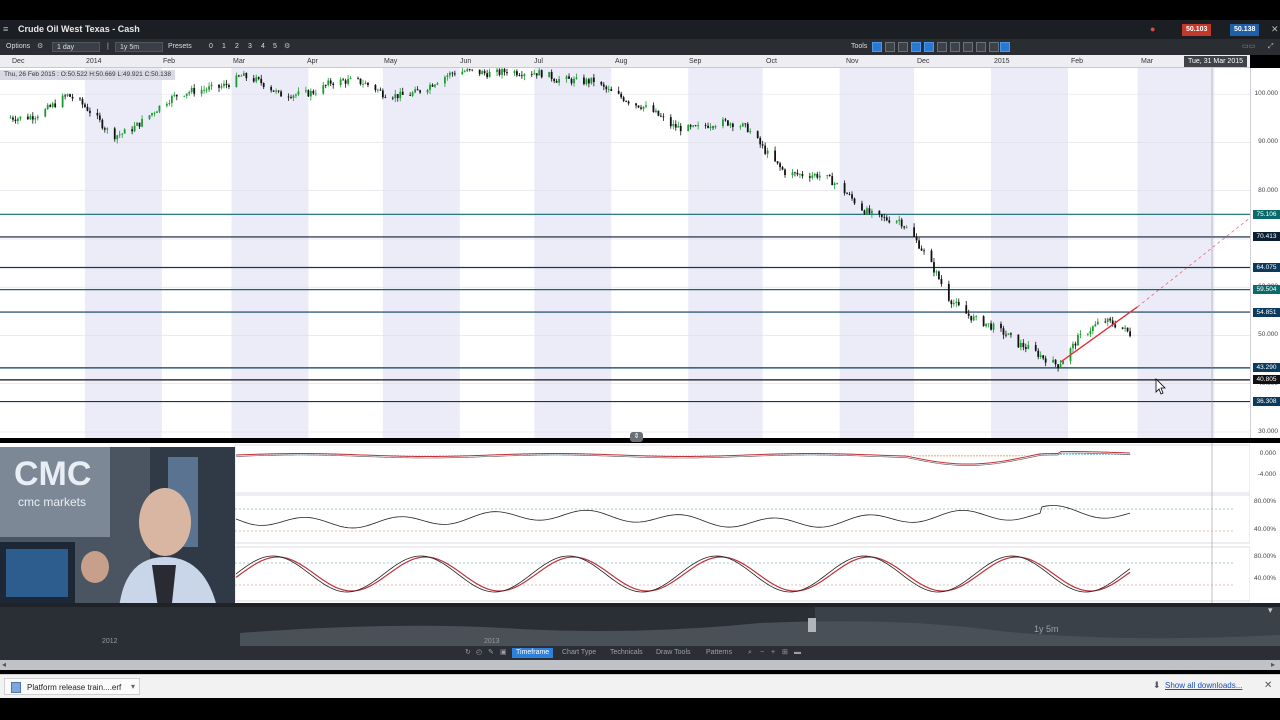  Describe the element at coordinates (955, 47) in the screenshot. I see `fibonacci-tool-icon` at that location.